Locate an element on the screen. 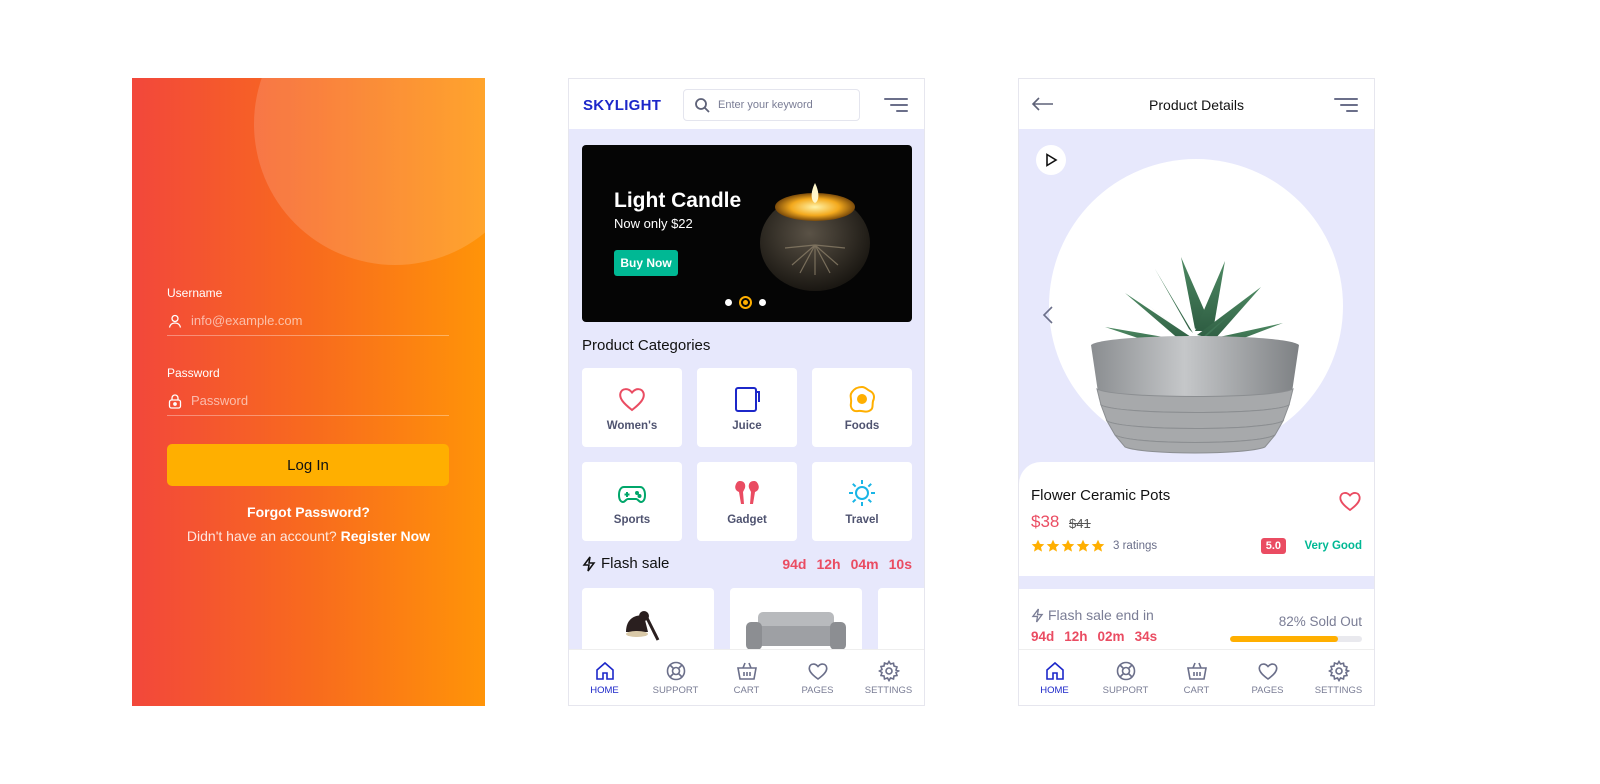  ratings-count: 3 ratings is located at coordinates (1135, 546).